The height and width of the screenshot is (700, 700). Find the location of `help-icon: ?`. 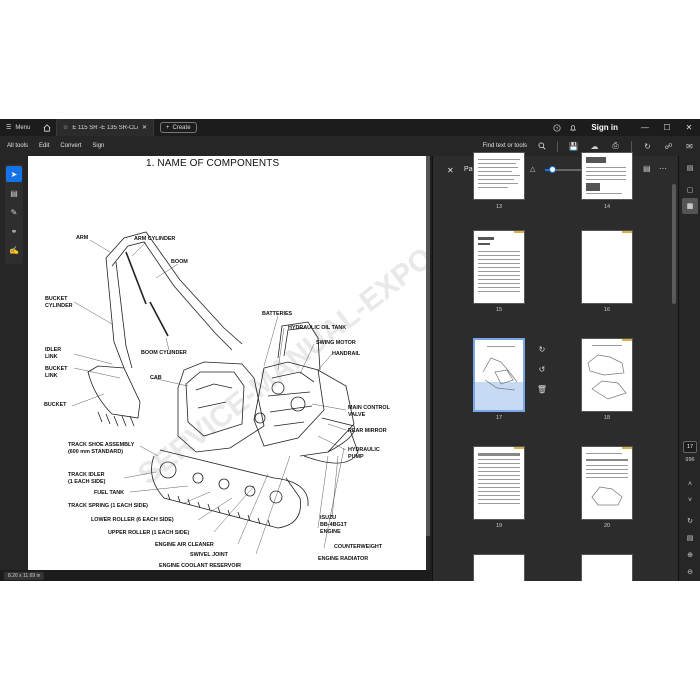

help-icon: ? is located at coordinates (557, 127).